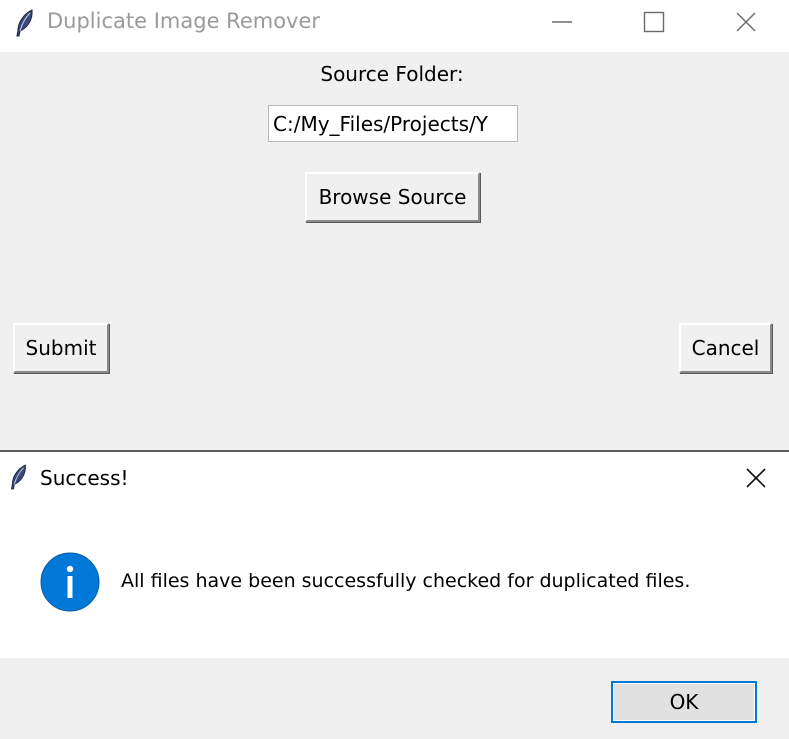 This screenshot has height=739, width=789. I want to click on window-title: Duplicate Image Remover, so click(184, 21).